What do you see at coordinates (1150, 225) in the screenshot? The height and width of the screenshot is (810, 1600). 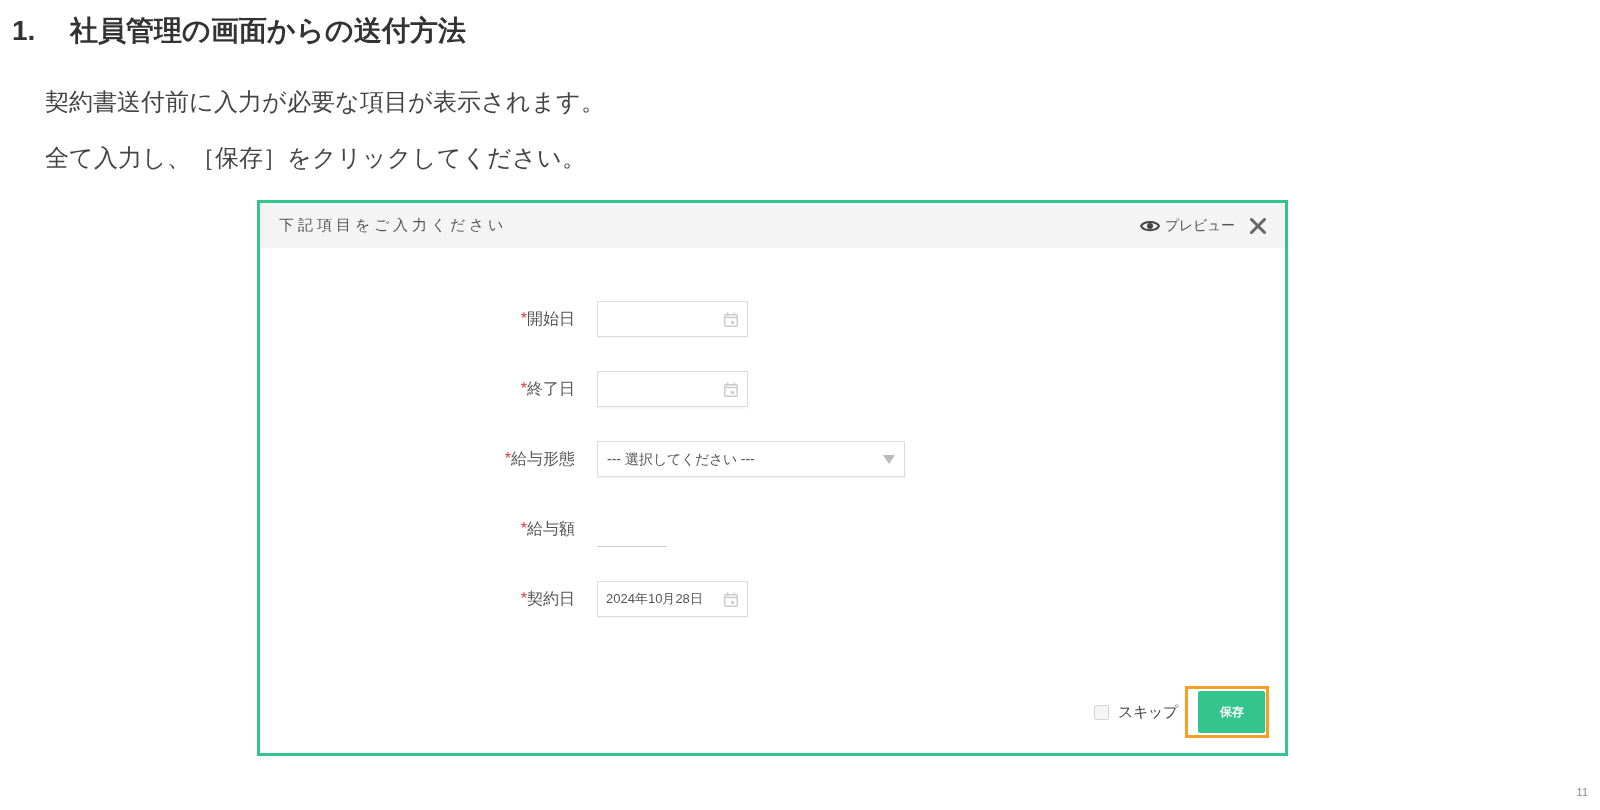 I see `eye-icon` at bounding box center [1150, 225].